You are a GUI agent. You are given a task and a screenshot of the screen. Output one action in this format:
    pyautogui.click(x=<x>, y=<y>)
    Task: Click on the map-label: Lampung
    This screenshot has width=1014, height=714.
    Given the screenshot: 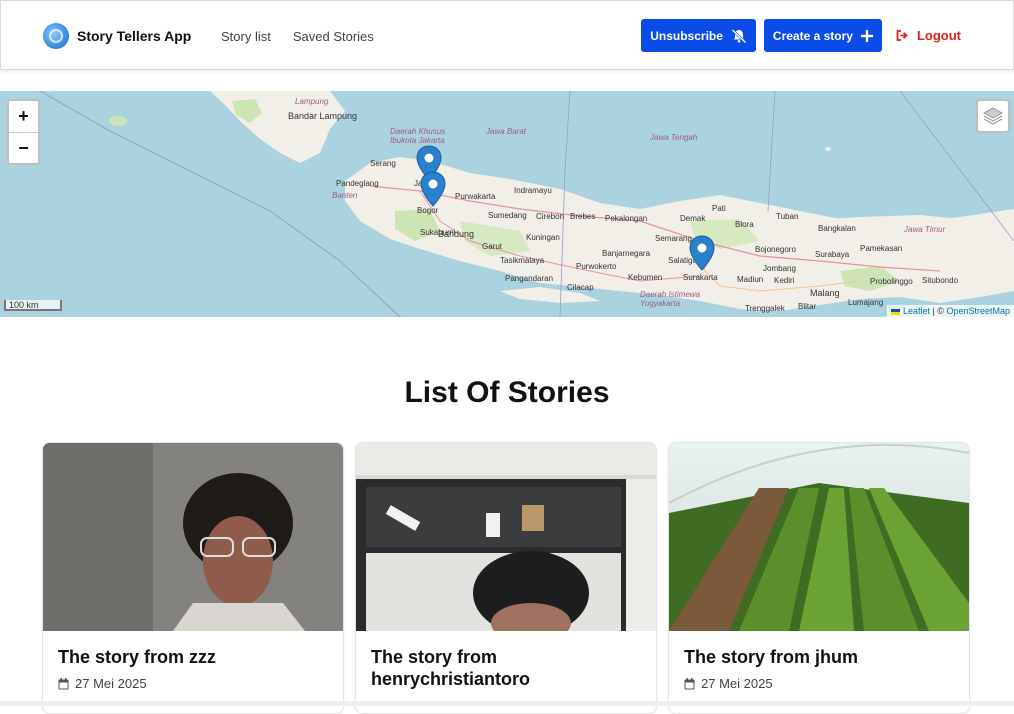 What is the action you would take?
    pyautogui.click(x=312, y=101)
    